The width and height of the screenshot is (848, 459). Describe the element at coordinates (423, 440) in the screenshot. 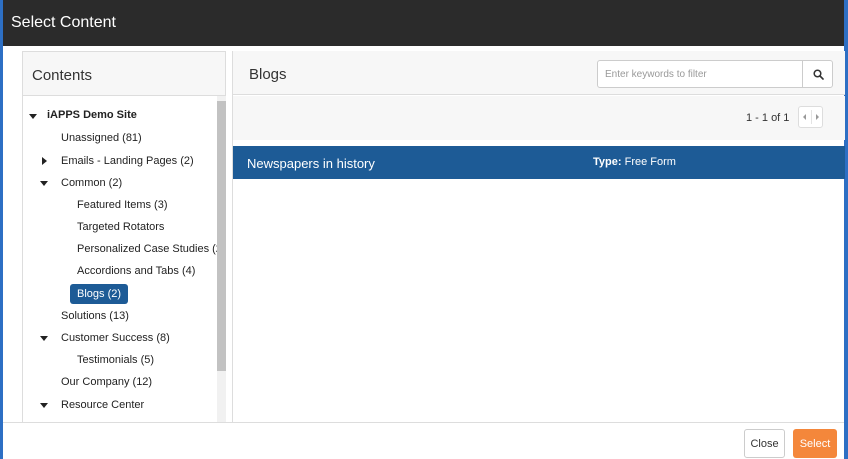

I see `dialog-footer: Close Select` at that location.